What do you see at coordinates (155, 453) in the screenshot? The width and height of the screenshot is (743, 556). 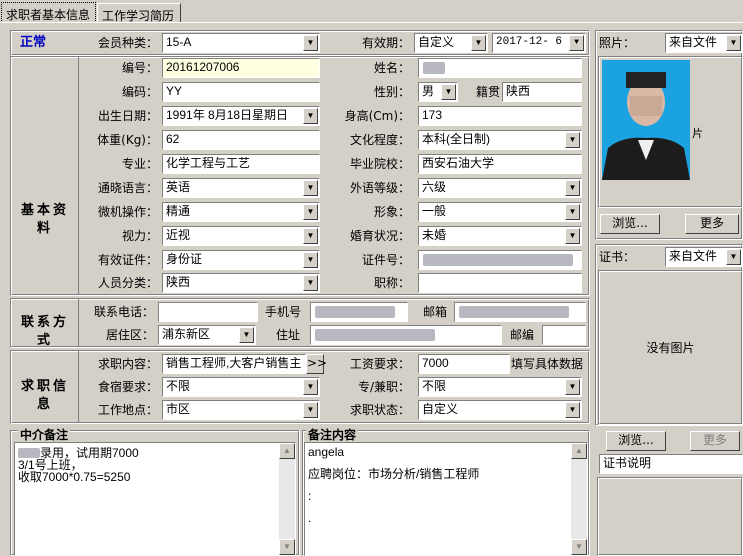 I see `note-line: 录用，试用期7000` at bounding box center [155, 453].